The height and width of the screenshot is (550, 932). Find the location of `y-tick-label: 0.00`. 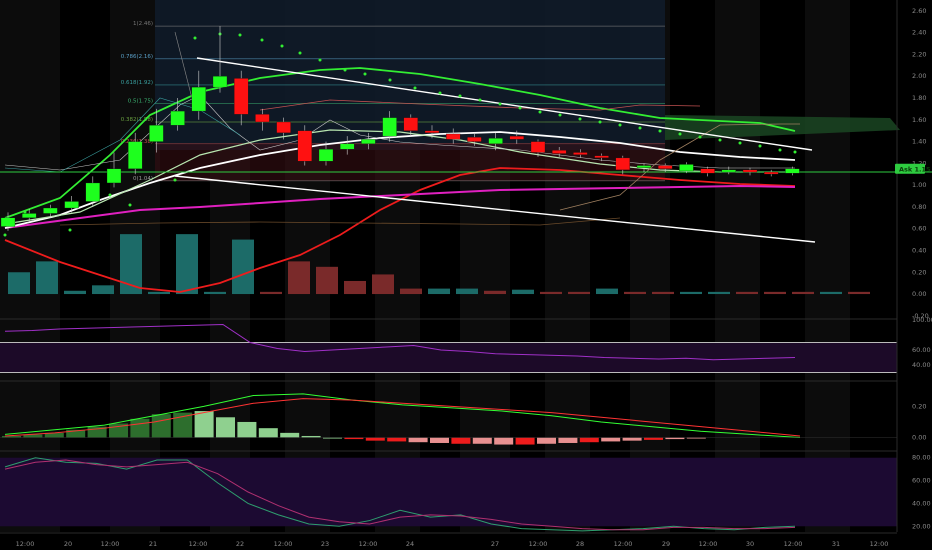

y-tick-label: 0.00 is located at coordinates (919, 294).